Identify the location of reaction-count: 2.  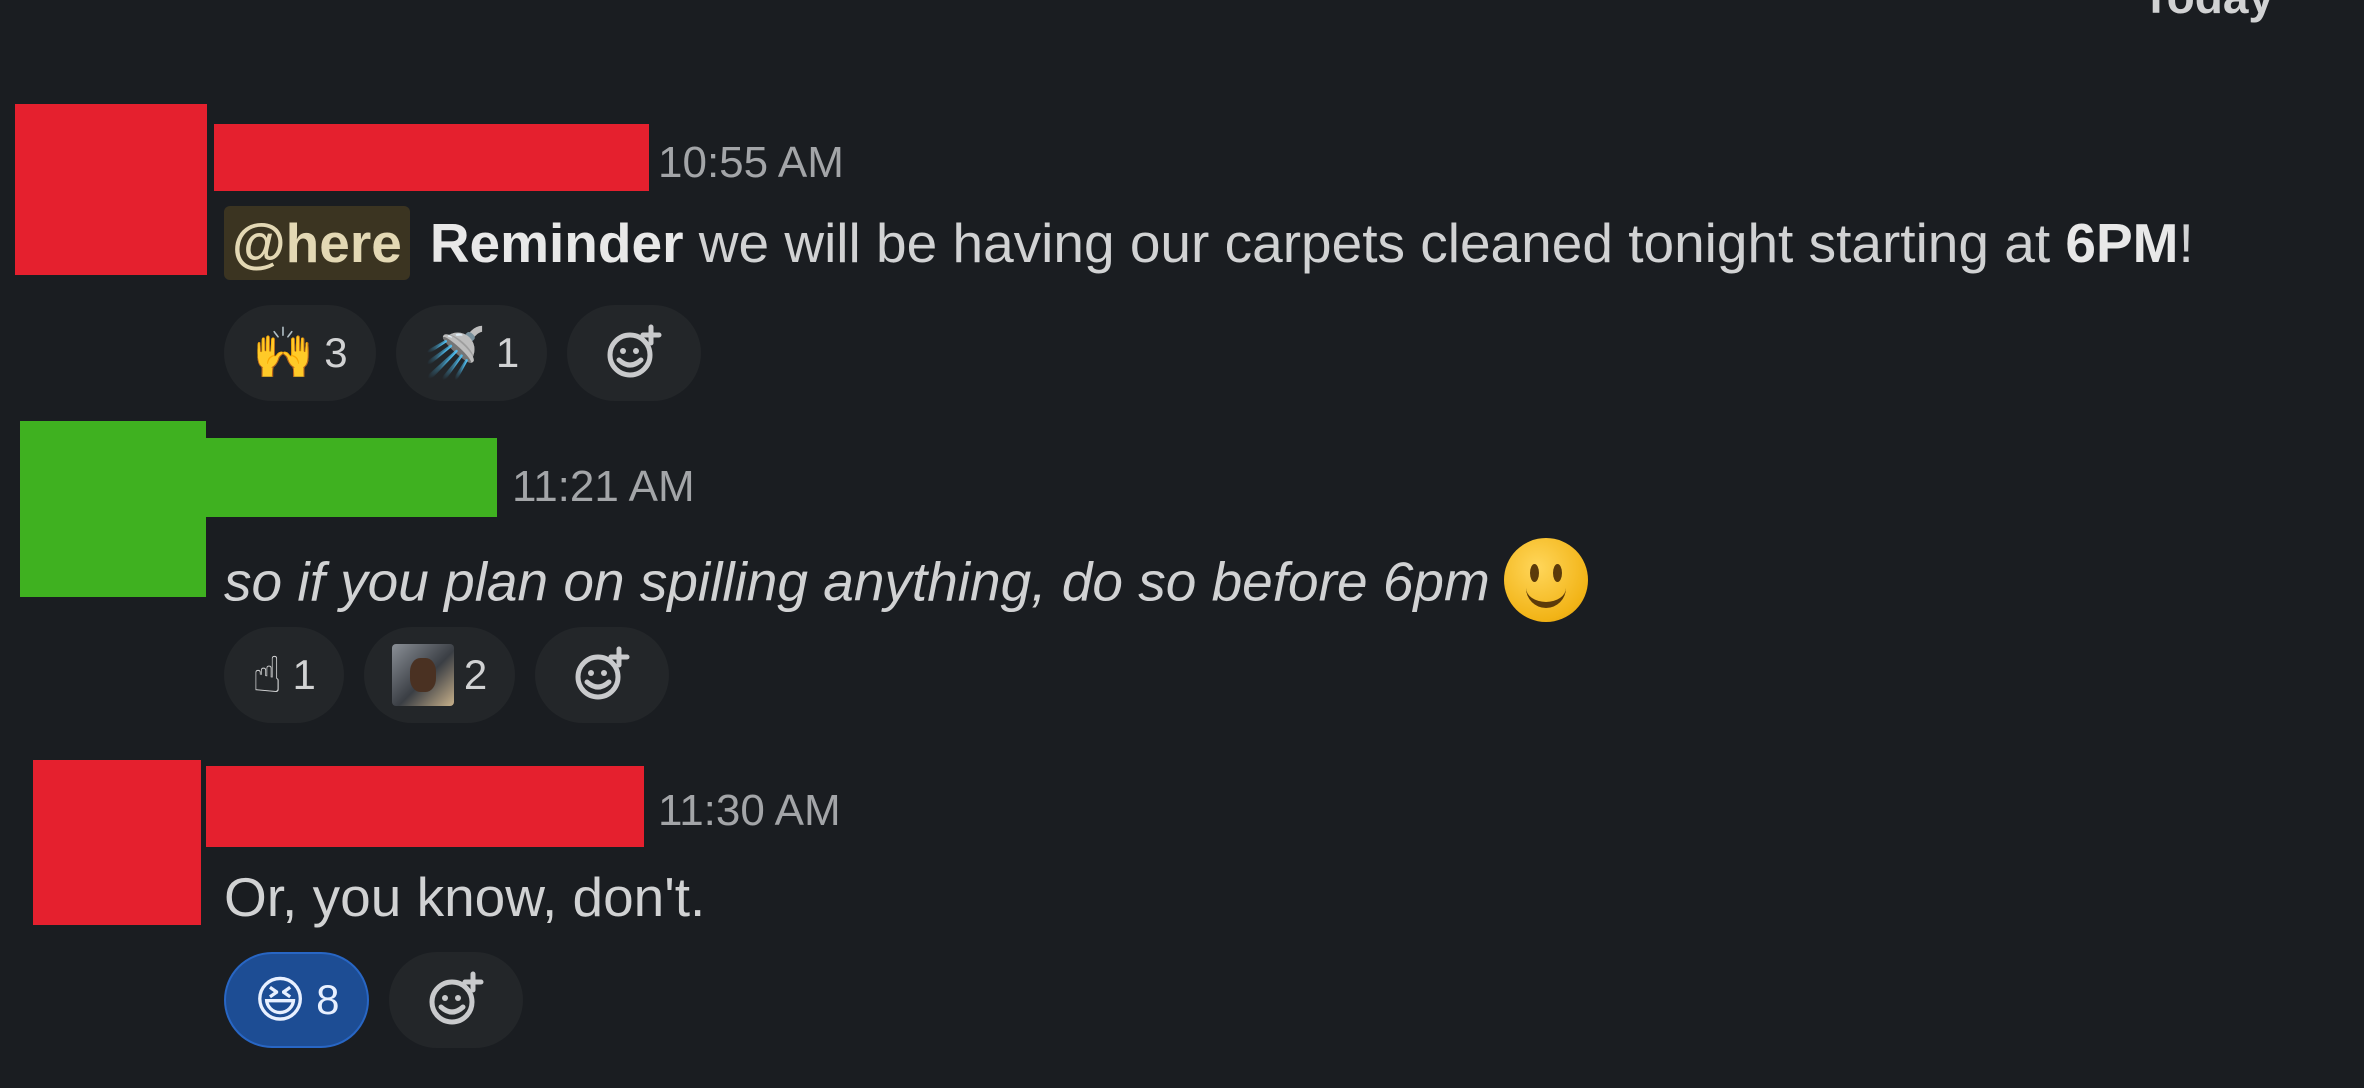
(475, 674).